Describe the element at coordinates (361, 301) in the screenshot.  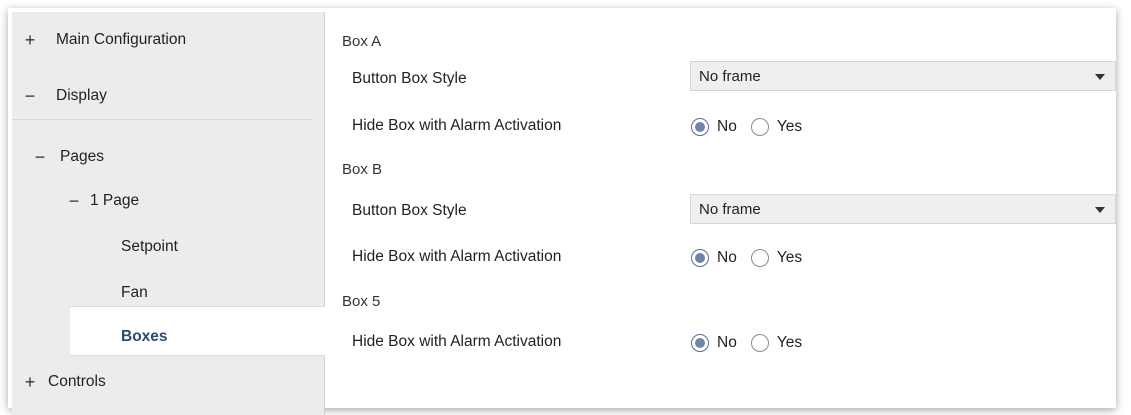
I see `group-title-box-5: Box 5` at that location.